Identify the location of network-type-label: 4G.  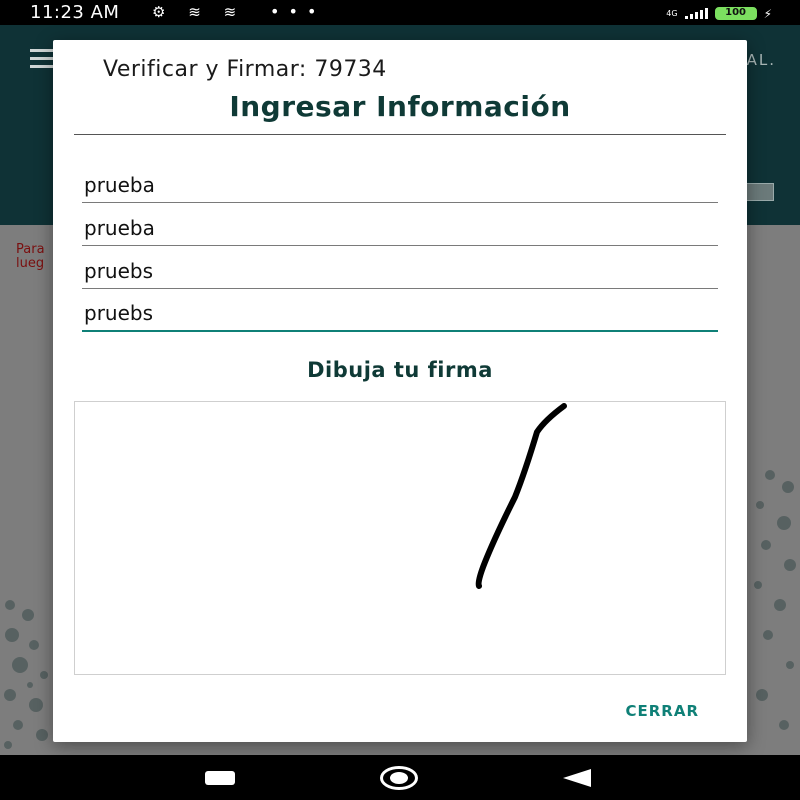
(672, 13).